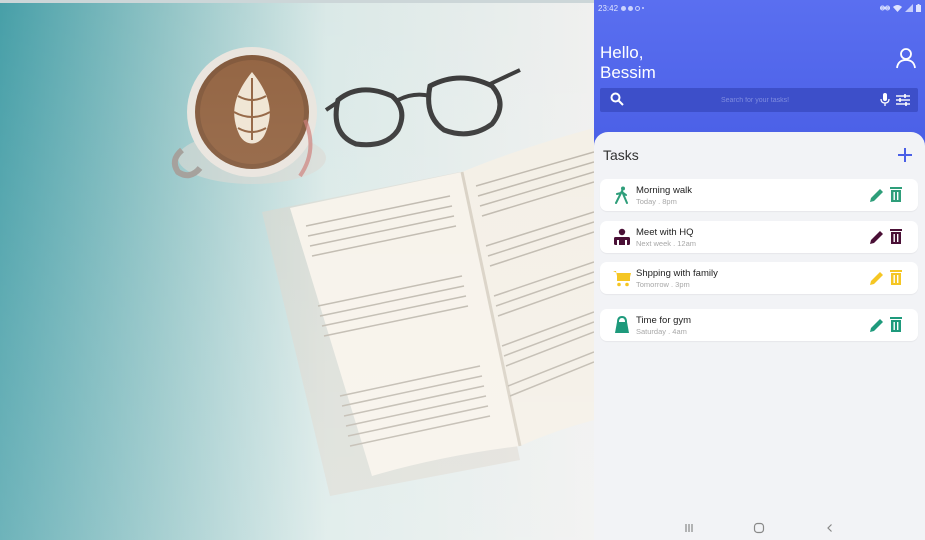  Describe the element at coordinates (885, 8) in the screenshot. I see `link-icon` at that location.